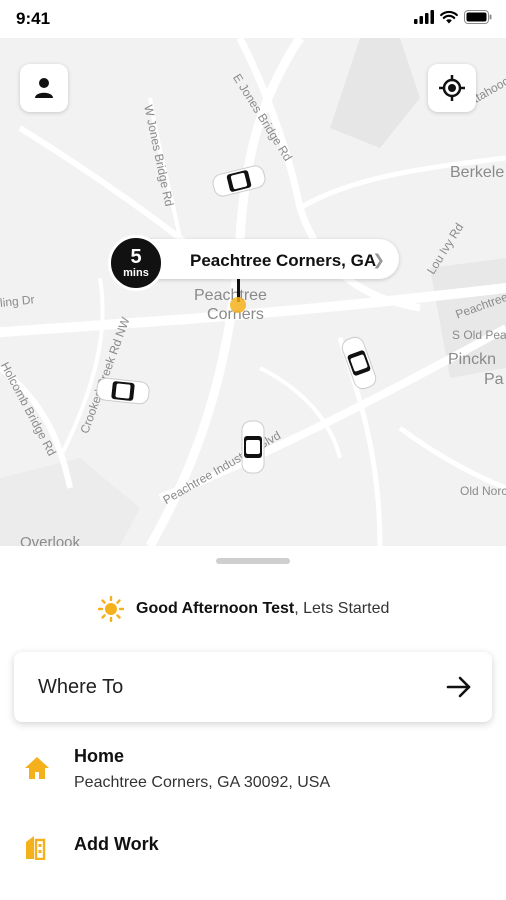 This screenshot has height=900, width=506. What do you see at coordinates (459, 687) in the screenshot?
I see `arrow-right-icon` at bounding box center [459, 687].